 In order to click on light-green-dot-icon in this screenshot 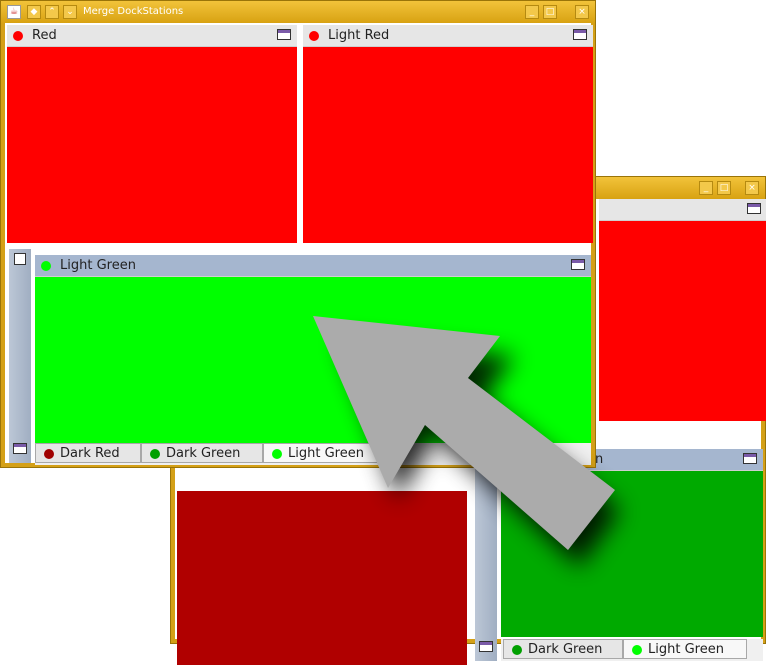, I will do `click(637, 650)`.